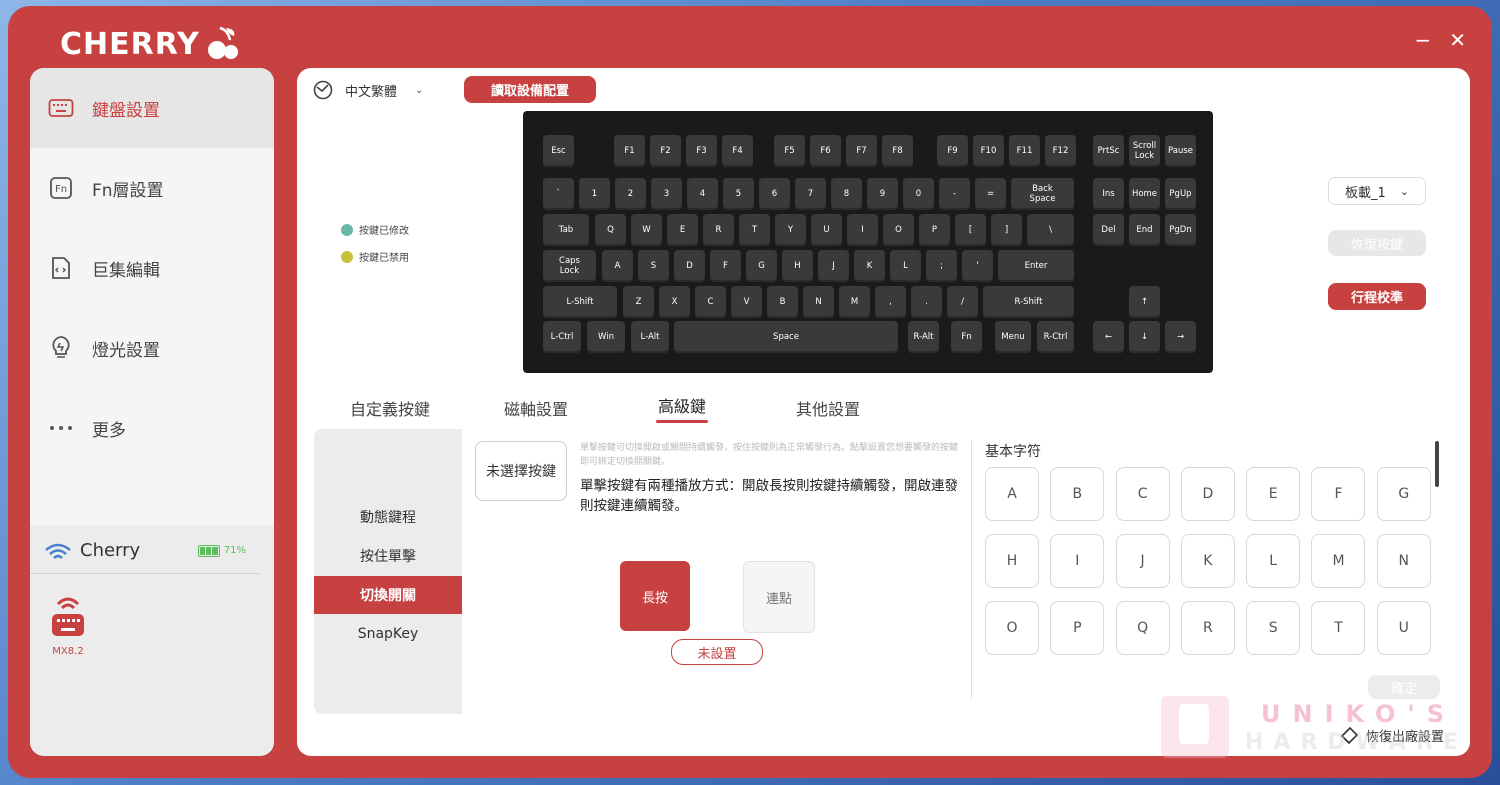 The height and width of the screenshot is (785, 1500). What do you see at coordinates (854, 302) in the screenshot?
I see `key-m-70: M` at bounding box center [854, 302].